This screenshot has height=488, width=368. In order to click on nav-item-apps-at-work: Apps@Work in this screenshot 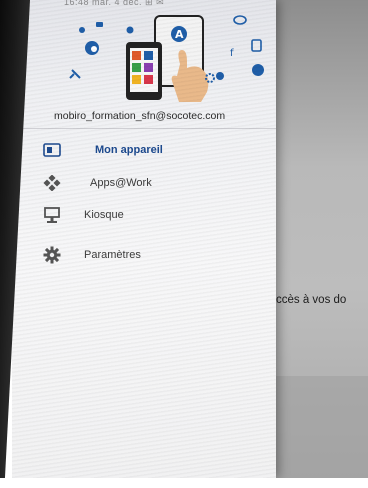, I will do `click(155, 183)`.